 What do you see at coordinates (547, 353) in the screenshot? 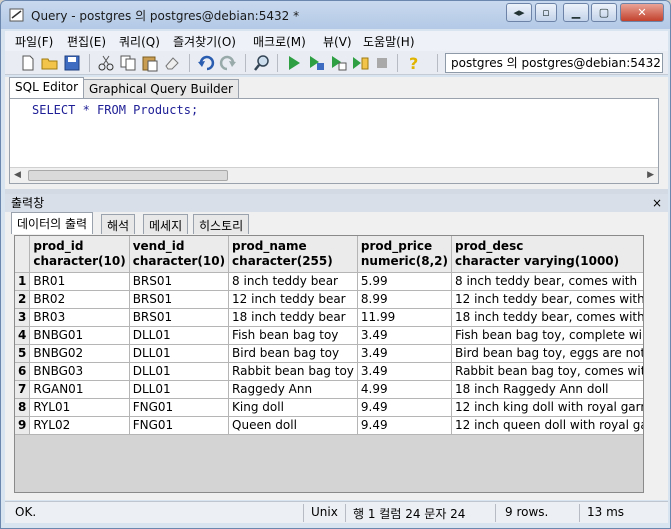
I see `table-cell: Bird bean bag toy, eggs are not` at bounding box center [547, 353].